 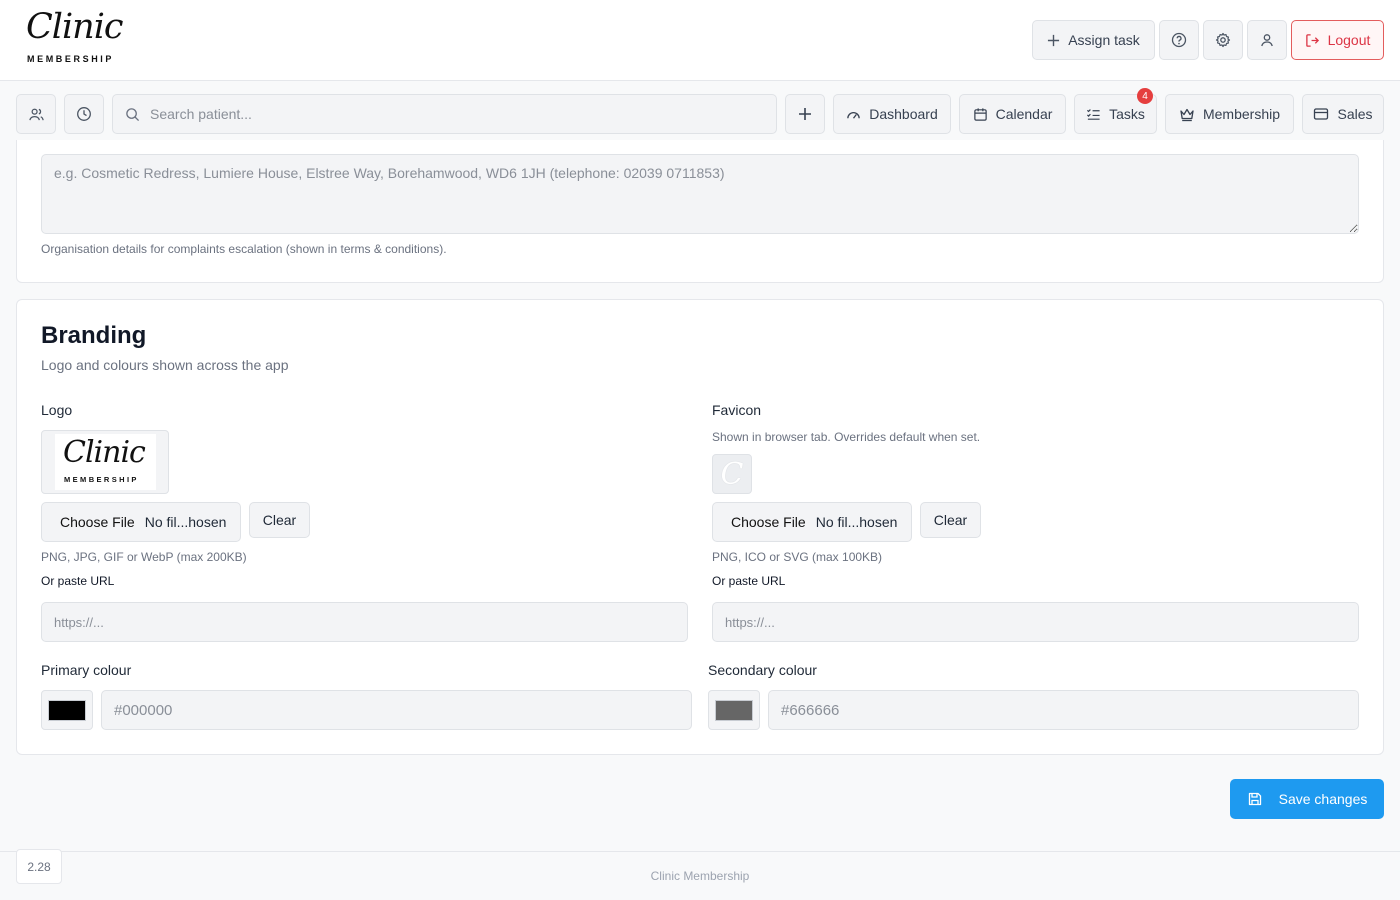 I want to click on favicon-clear-button: Clear, so click(x=950, y=520).